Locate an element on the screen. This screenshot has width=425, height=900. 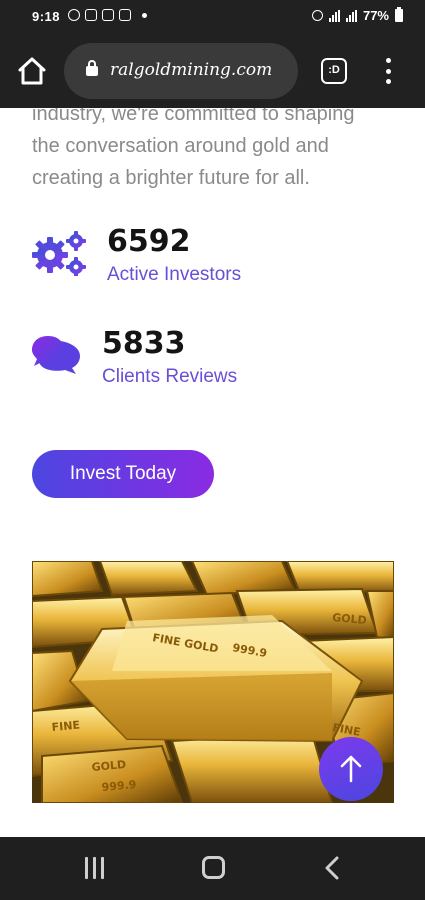
tabs-button: :D is located at coordinates (334, 71).